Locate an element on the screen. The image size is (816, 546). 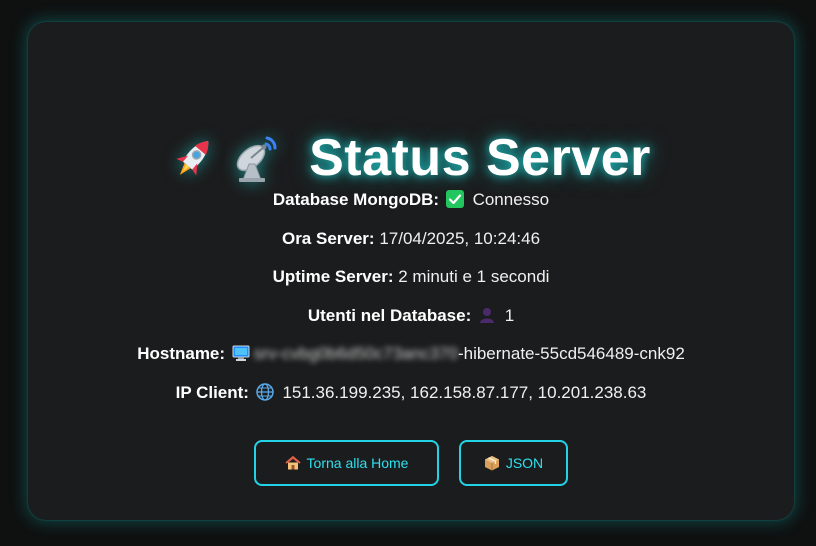
database-status-row: Database MongoDB: Connesso is located at coordinates (411, 200).